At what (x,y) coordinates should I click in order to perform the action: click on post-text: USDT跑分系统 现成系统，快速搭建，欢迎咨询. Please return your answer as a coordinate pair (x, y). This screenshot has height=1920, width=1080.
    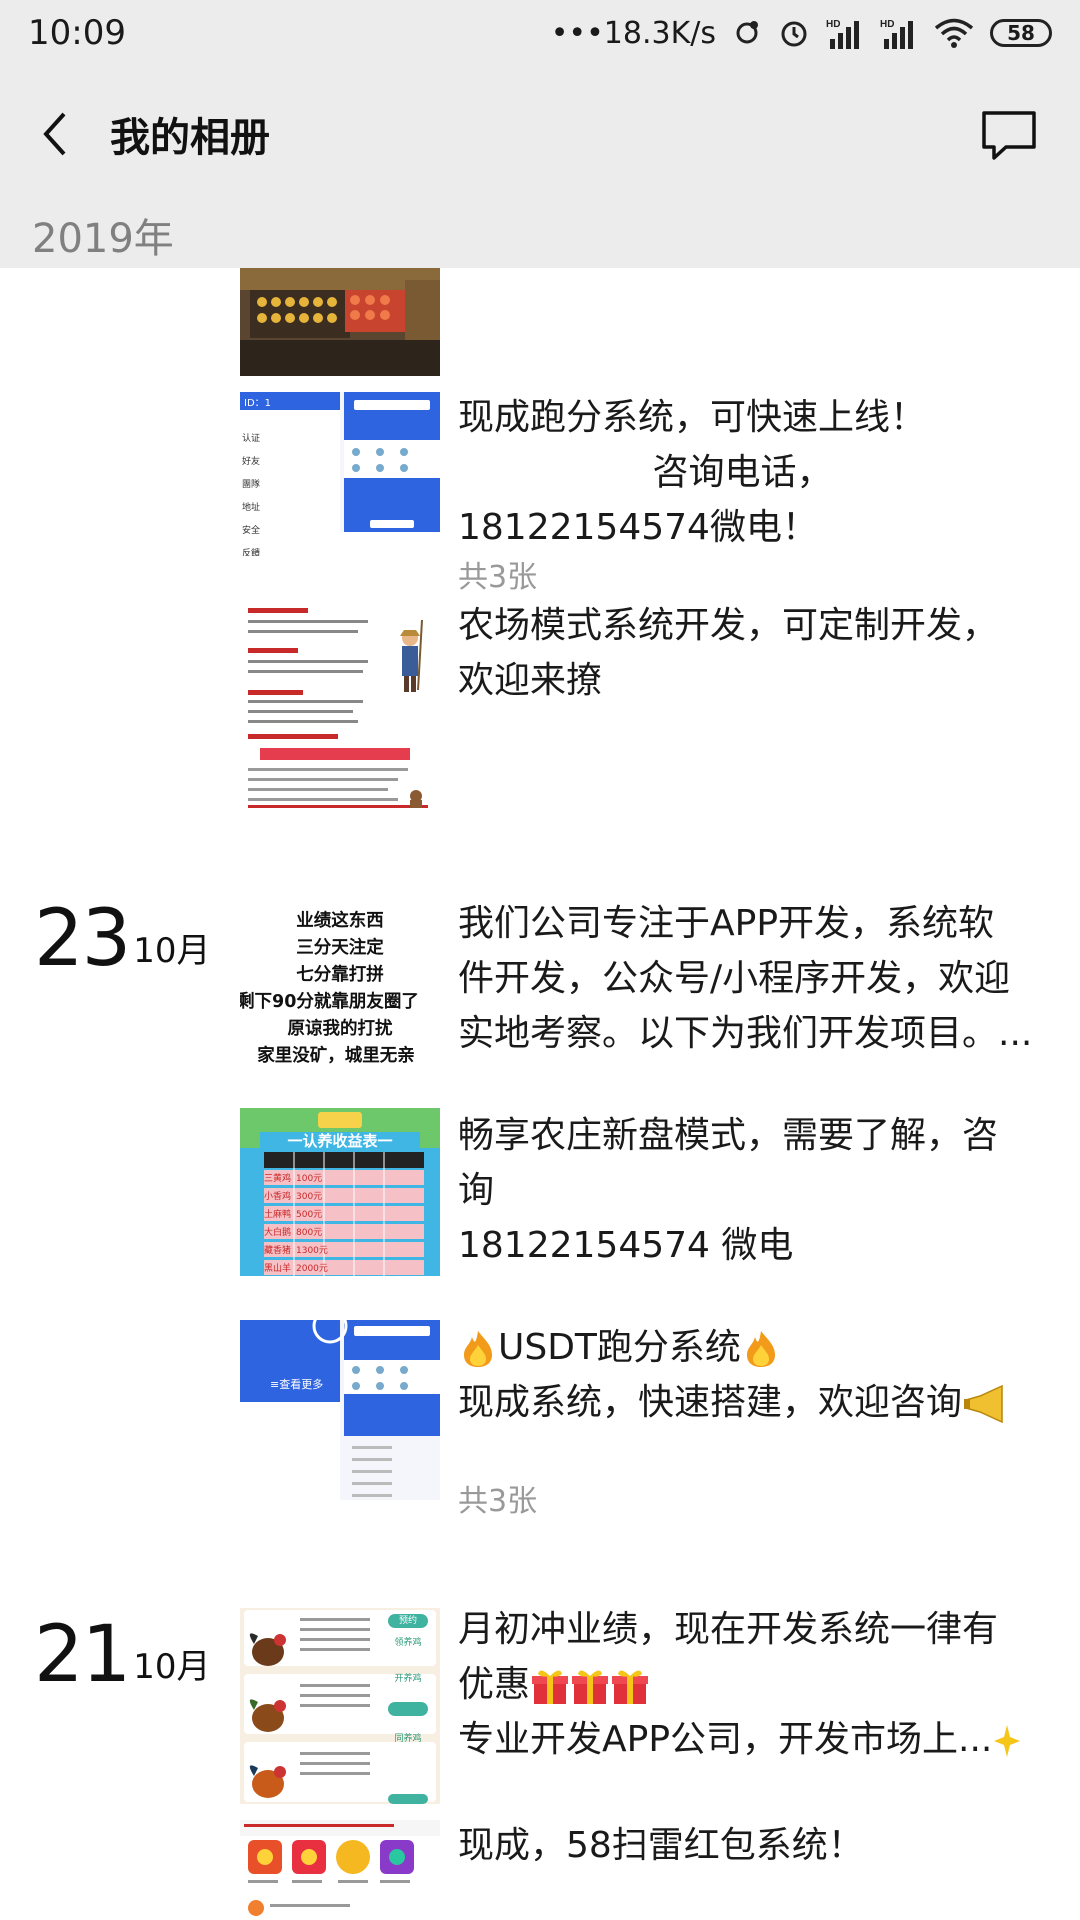
    Looking at the image, I should click on (748, 1375).